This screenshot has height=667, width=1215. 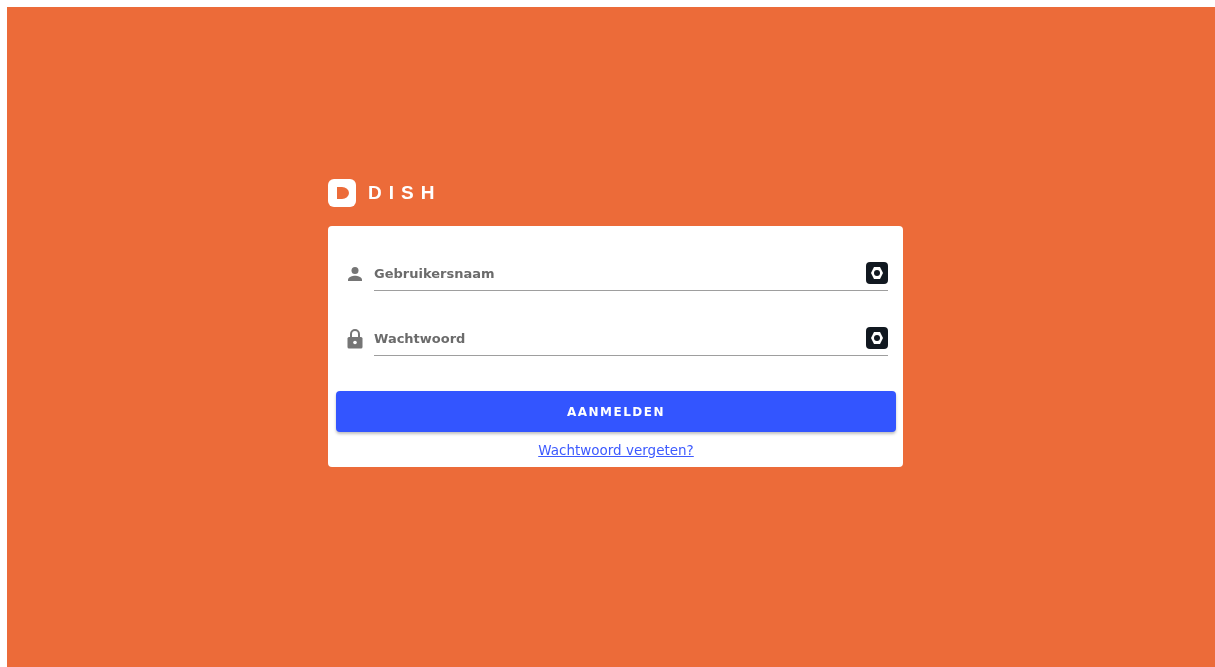 I want to click on logo-icon, so click(x=342, y=193).